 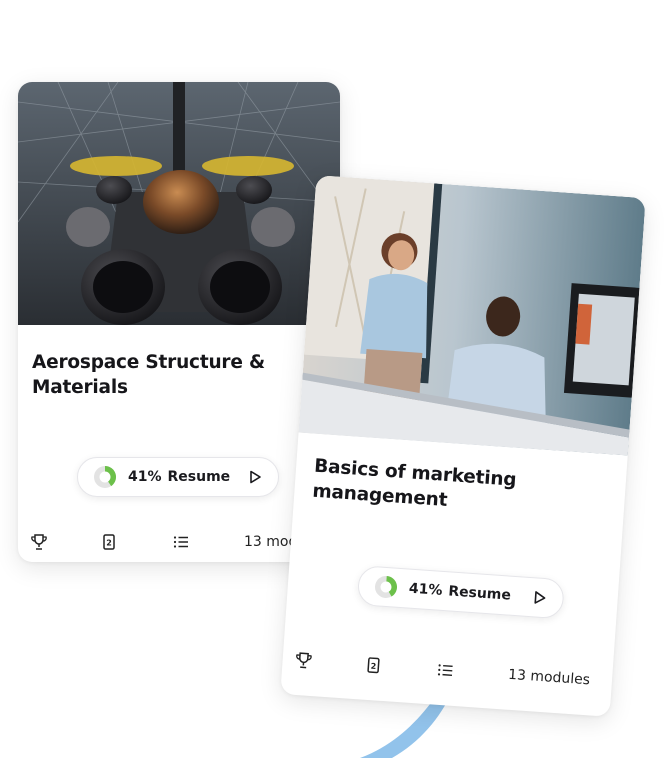 What do you see at coordinates (414, 483) in the screenshot?
I see `course-title: Basics of marketing management` at bounding box center [414, 483].